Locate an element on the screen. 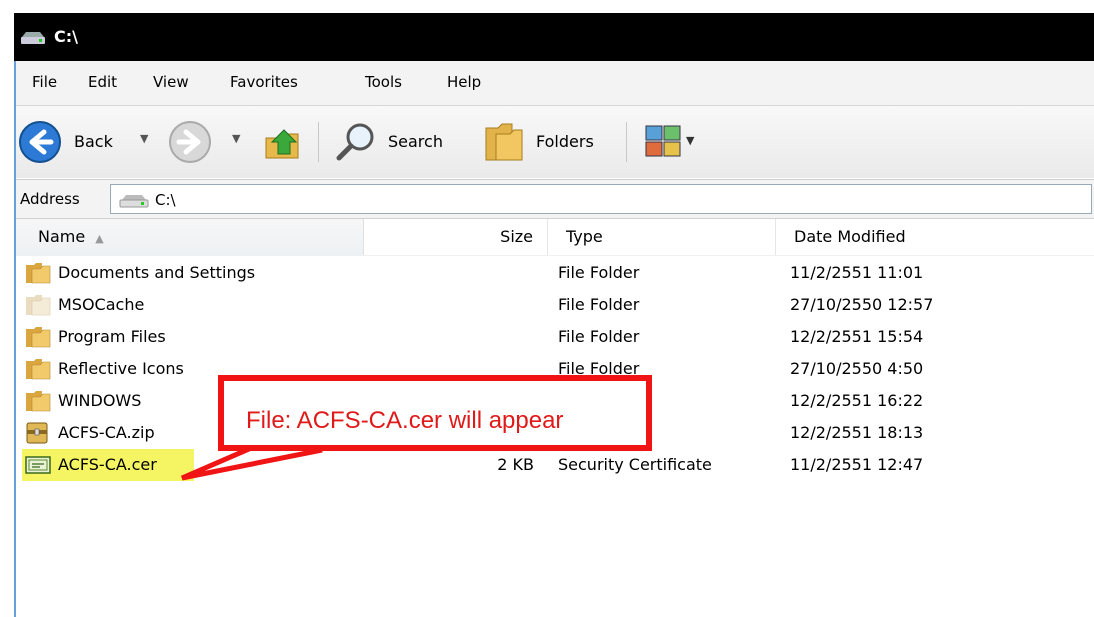 This screenshot has height=617, width=1094. menu-view: View is located at coordinates (171, 82).